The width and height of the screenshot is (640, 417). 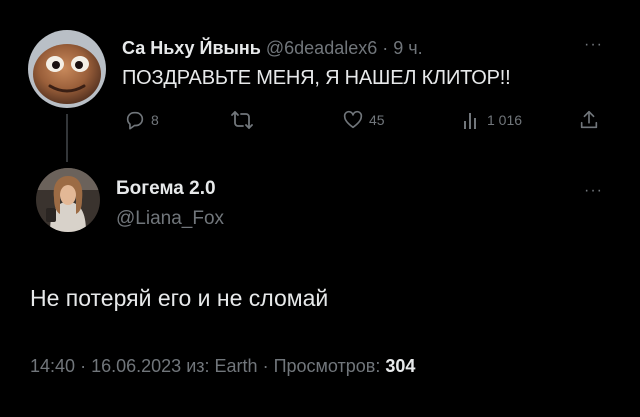 I want to click on reply-author-handle: @Liana_Fox, so click(x=170, y=219).